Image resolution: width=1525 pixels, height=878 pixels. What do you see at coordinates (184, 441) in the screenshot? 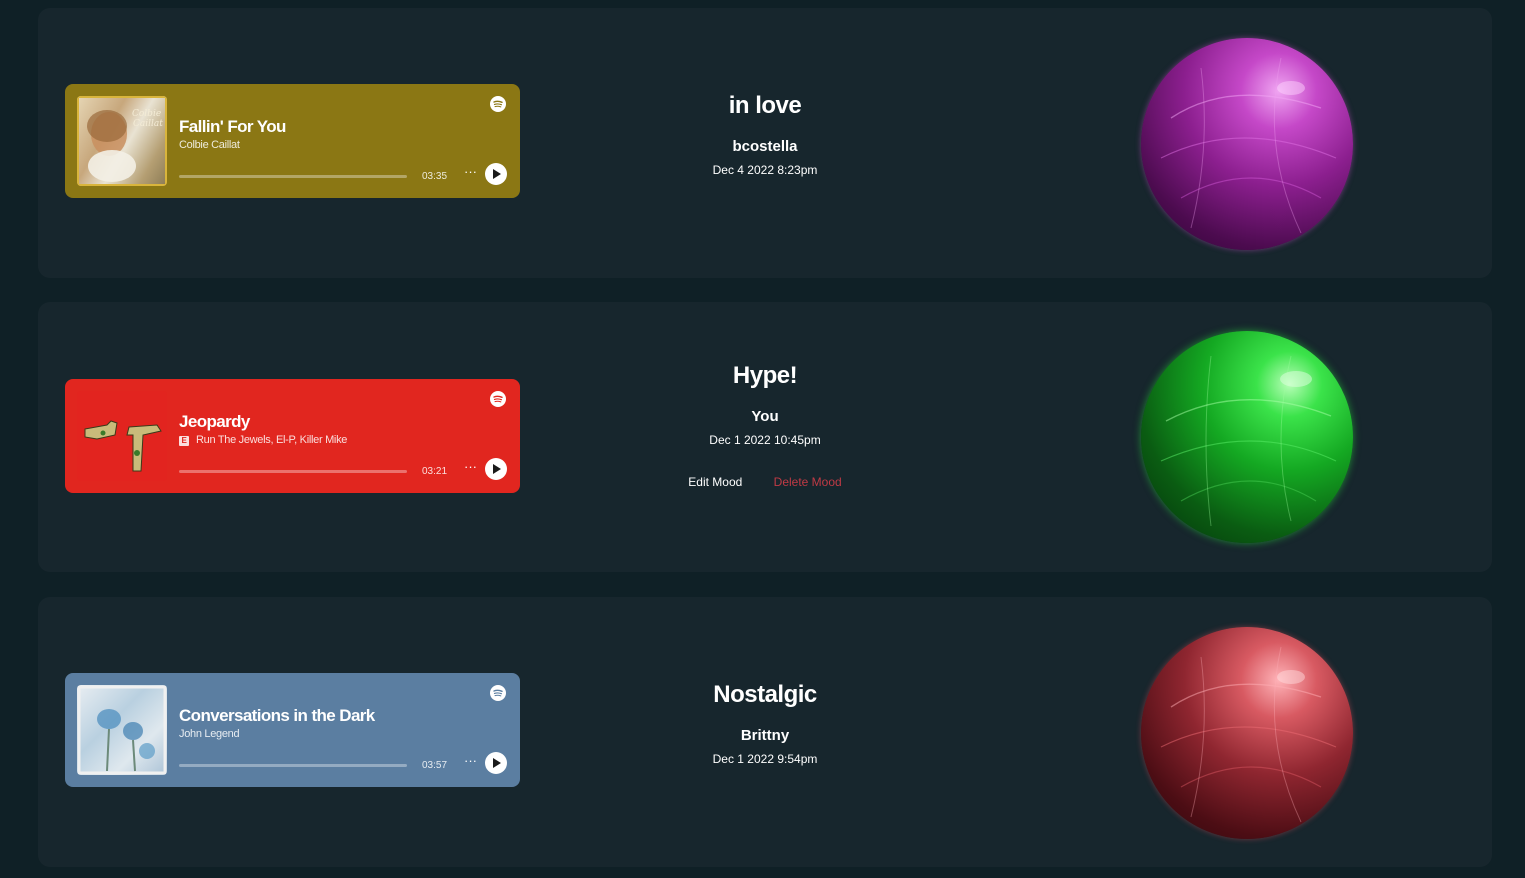
I see `explicit-badge: E` at bounding box center [184, 441].